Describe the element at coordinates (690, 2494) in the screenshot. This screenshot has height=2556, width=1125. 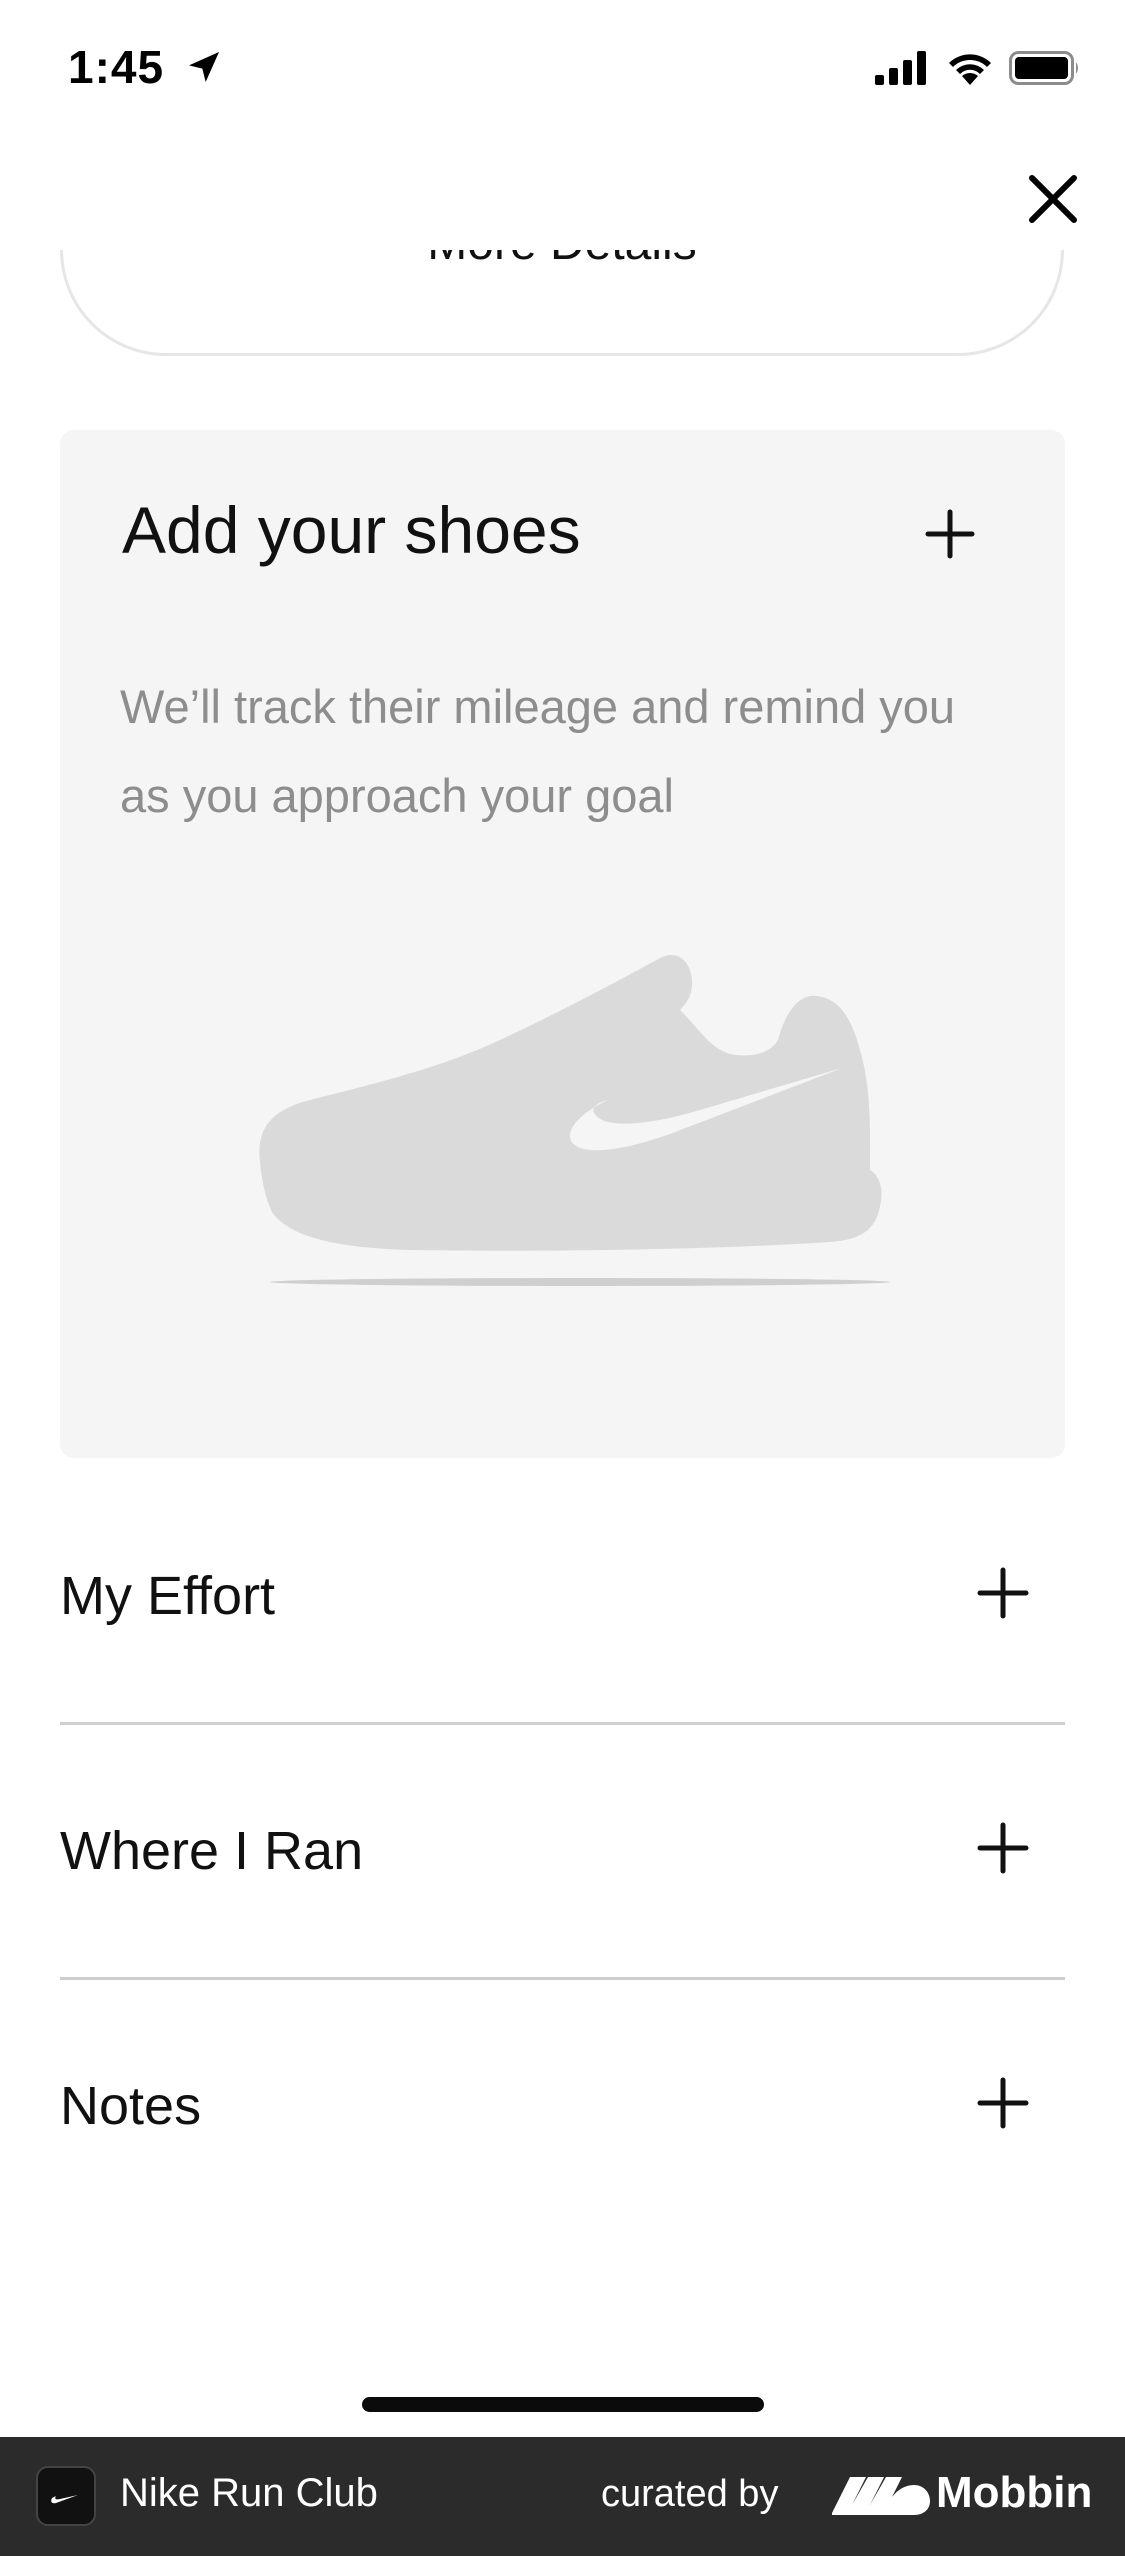
I see `footer-curated-by: curated by` at that location.